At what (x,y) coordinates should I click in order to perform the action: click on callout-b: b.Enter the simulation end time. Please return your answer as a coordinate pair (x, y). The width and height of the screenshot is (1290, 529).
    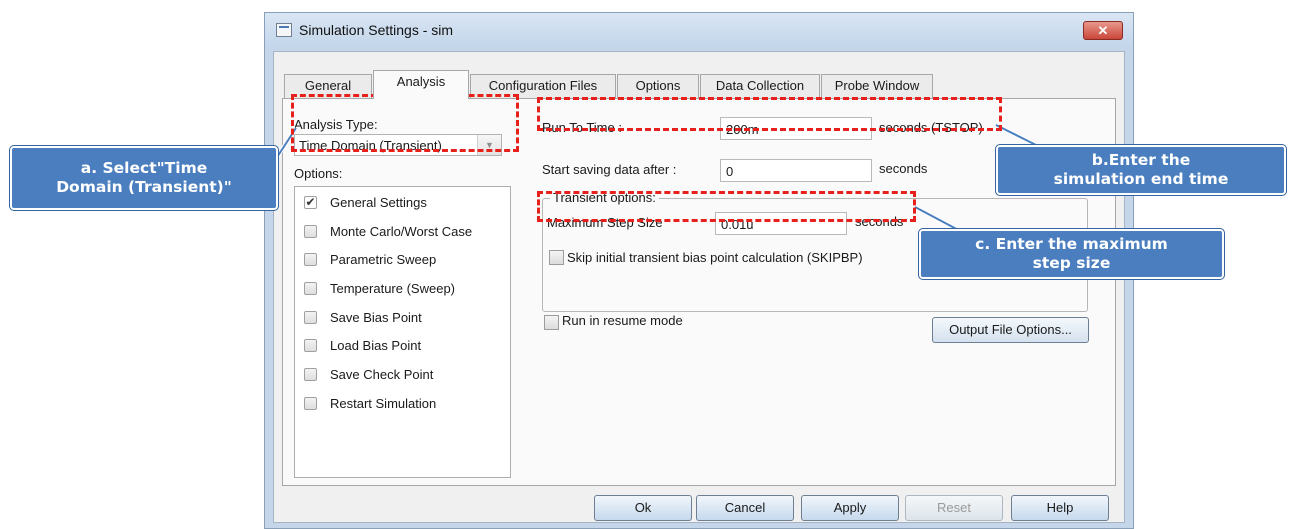
    Looking at the image, I should click on (1141, 170).